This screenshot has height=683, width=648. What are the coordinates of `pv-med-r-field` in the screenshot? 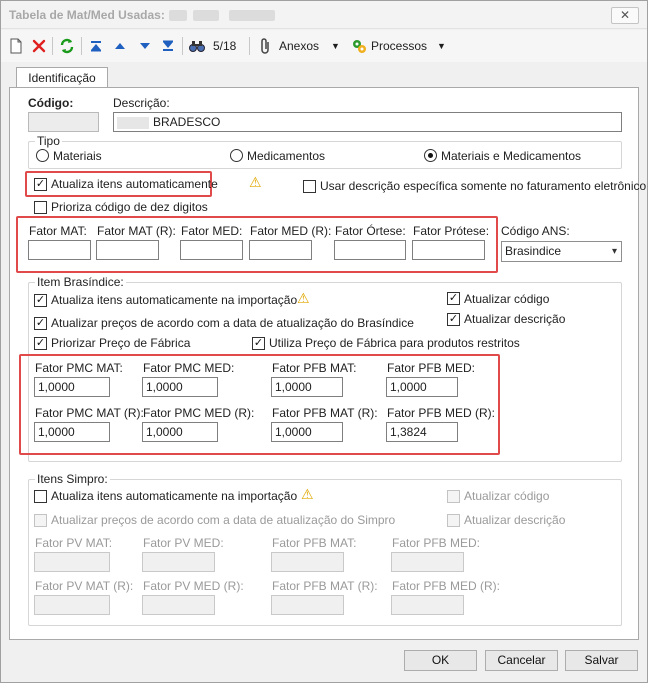 It's located at (178, 605).